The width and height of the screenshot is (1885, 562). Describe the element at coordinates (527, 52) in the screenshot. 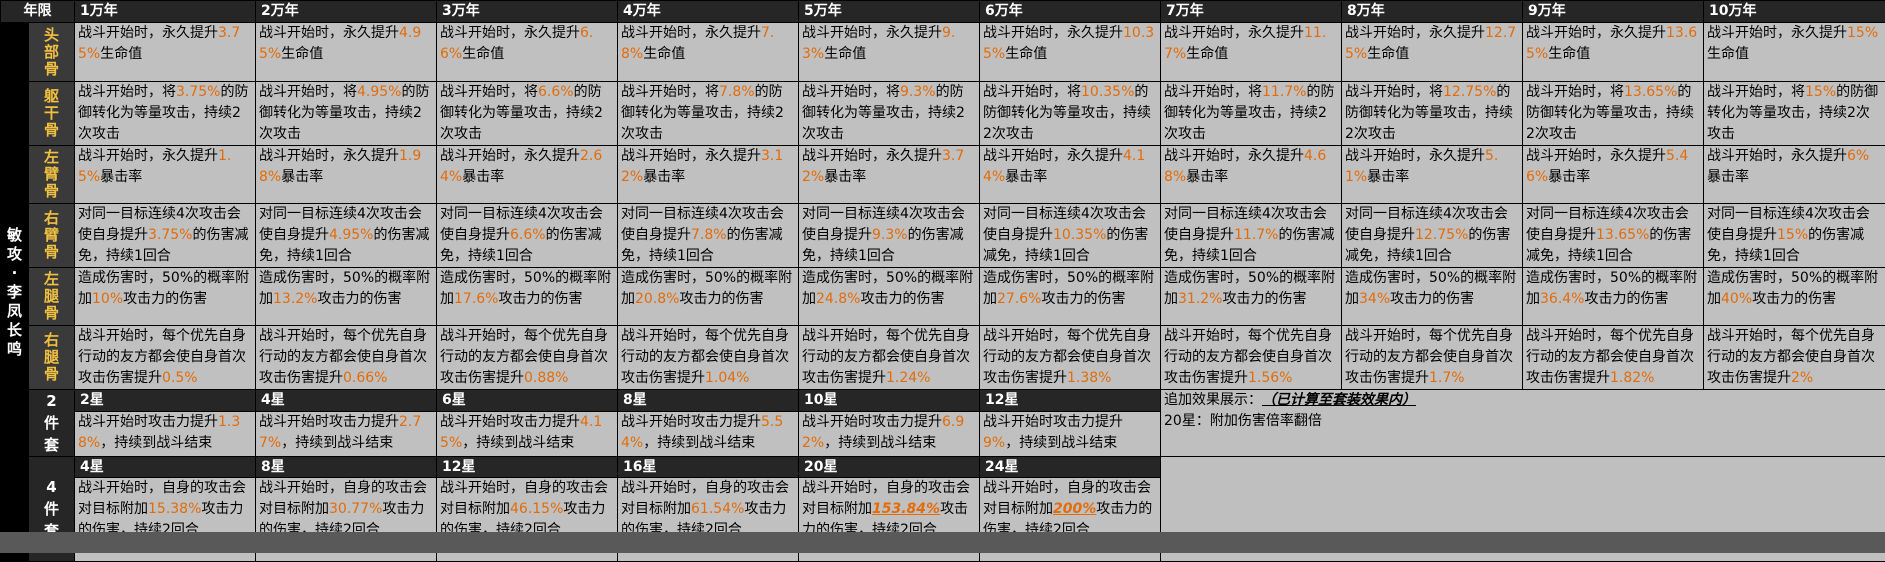

I see `bone-cell: 战斗开始时，永久提升6.6%生命值` at that location.